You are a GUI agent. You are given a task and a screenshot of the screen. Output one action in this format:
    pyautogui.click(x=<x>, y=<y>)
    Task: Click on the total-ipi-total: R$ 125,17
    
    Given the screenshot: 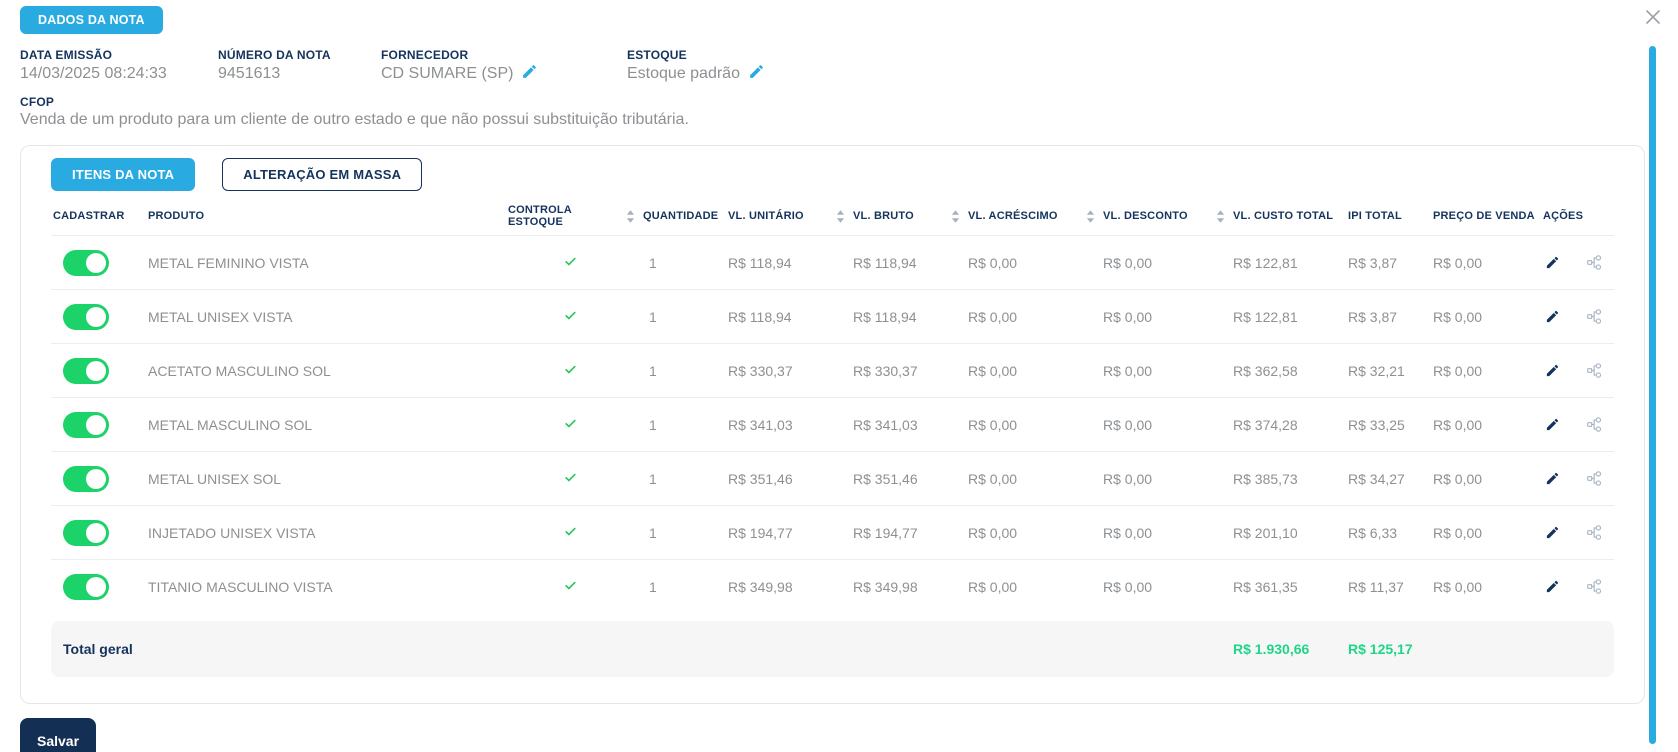 What is the action you would take?
    pyautogui.click(x=1380, y=649)
    